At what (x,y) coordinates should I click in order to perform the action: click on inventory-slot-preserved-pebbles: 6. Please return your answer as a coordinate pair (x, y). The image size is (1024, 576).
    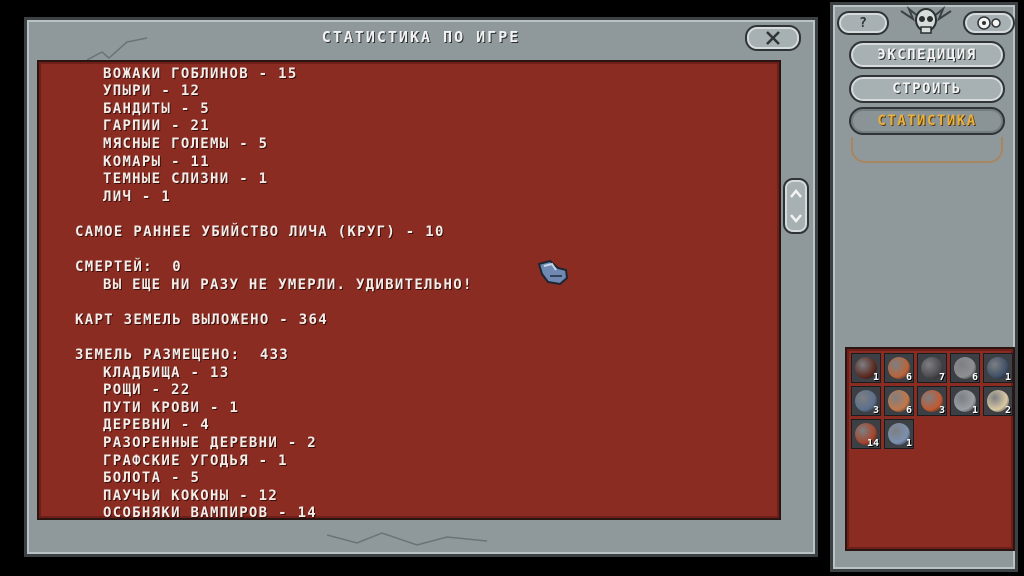
    Looking at the image, I should click on (899, 368).